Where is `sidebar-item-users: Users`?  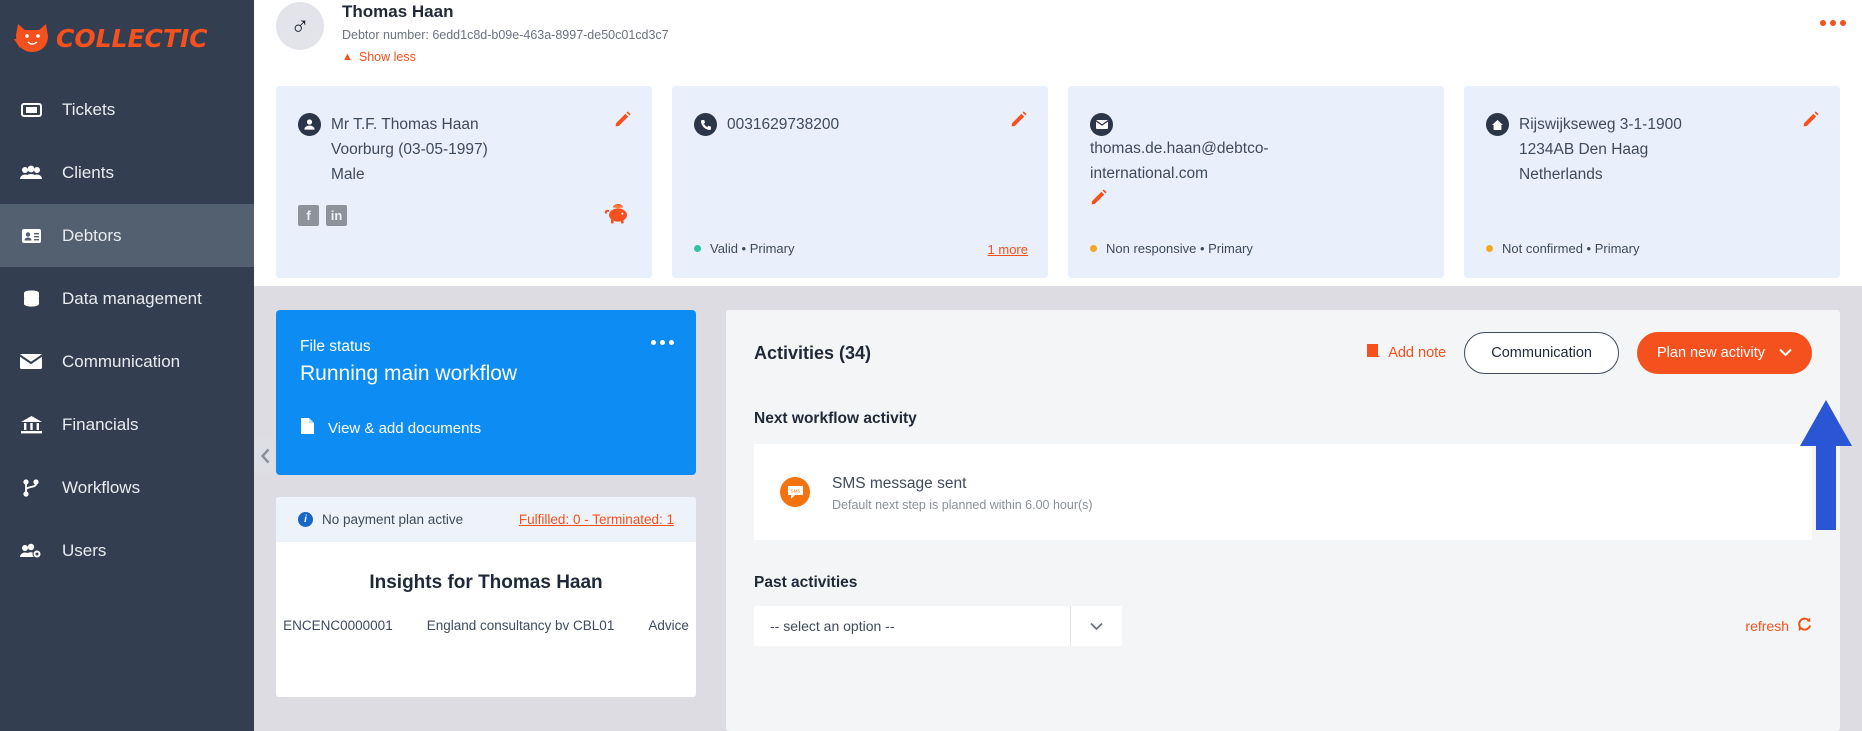 sidebar-item-users: Users is located at coordinates (127, 550).